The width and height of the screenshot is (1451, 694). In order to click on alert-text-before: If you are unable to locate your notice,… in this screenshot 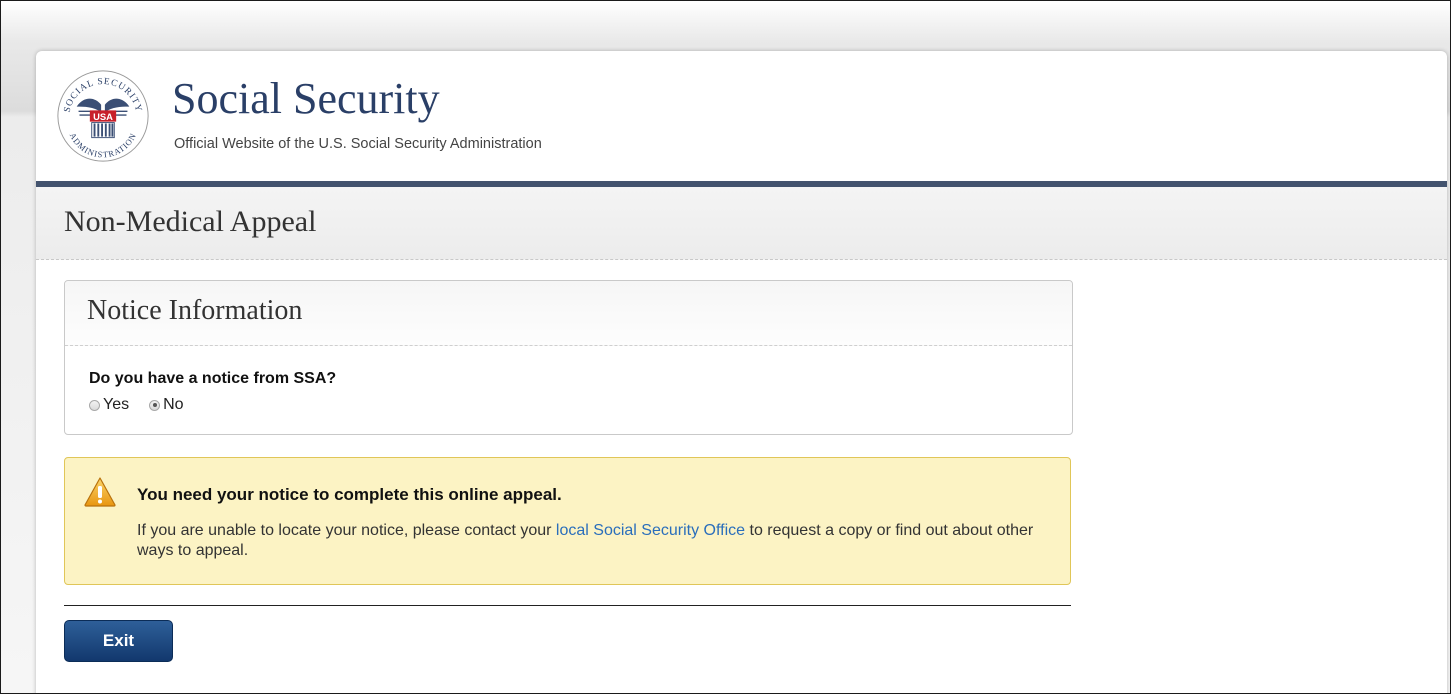, I will do `click(346, 530)`.